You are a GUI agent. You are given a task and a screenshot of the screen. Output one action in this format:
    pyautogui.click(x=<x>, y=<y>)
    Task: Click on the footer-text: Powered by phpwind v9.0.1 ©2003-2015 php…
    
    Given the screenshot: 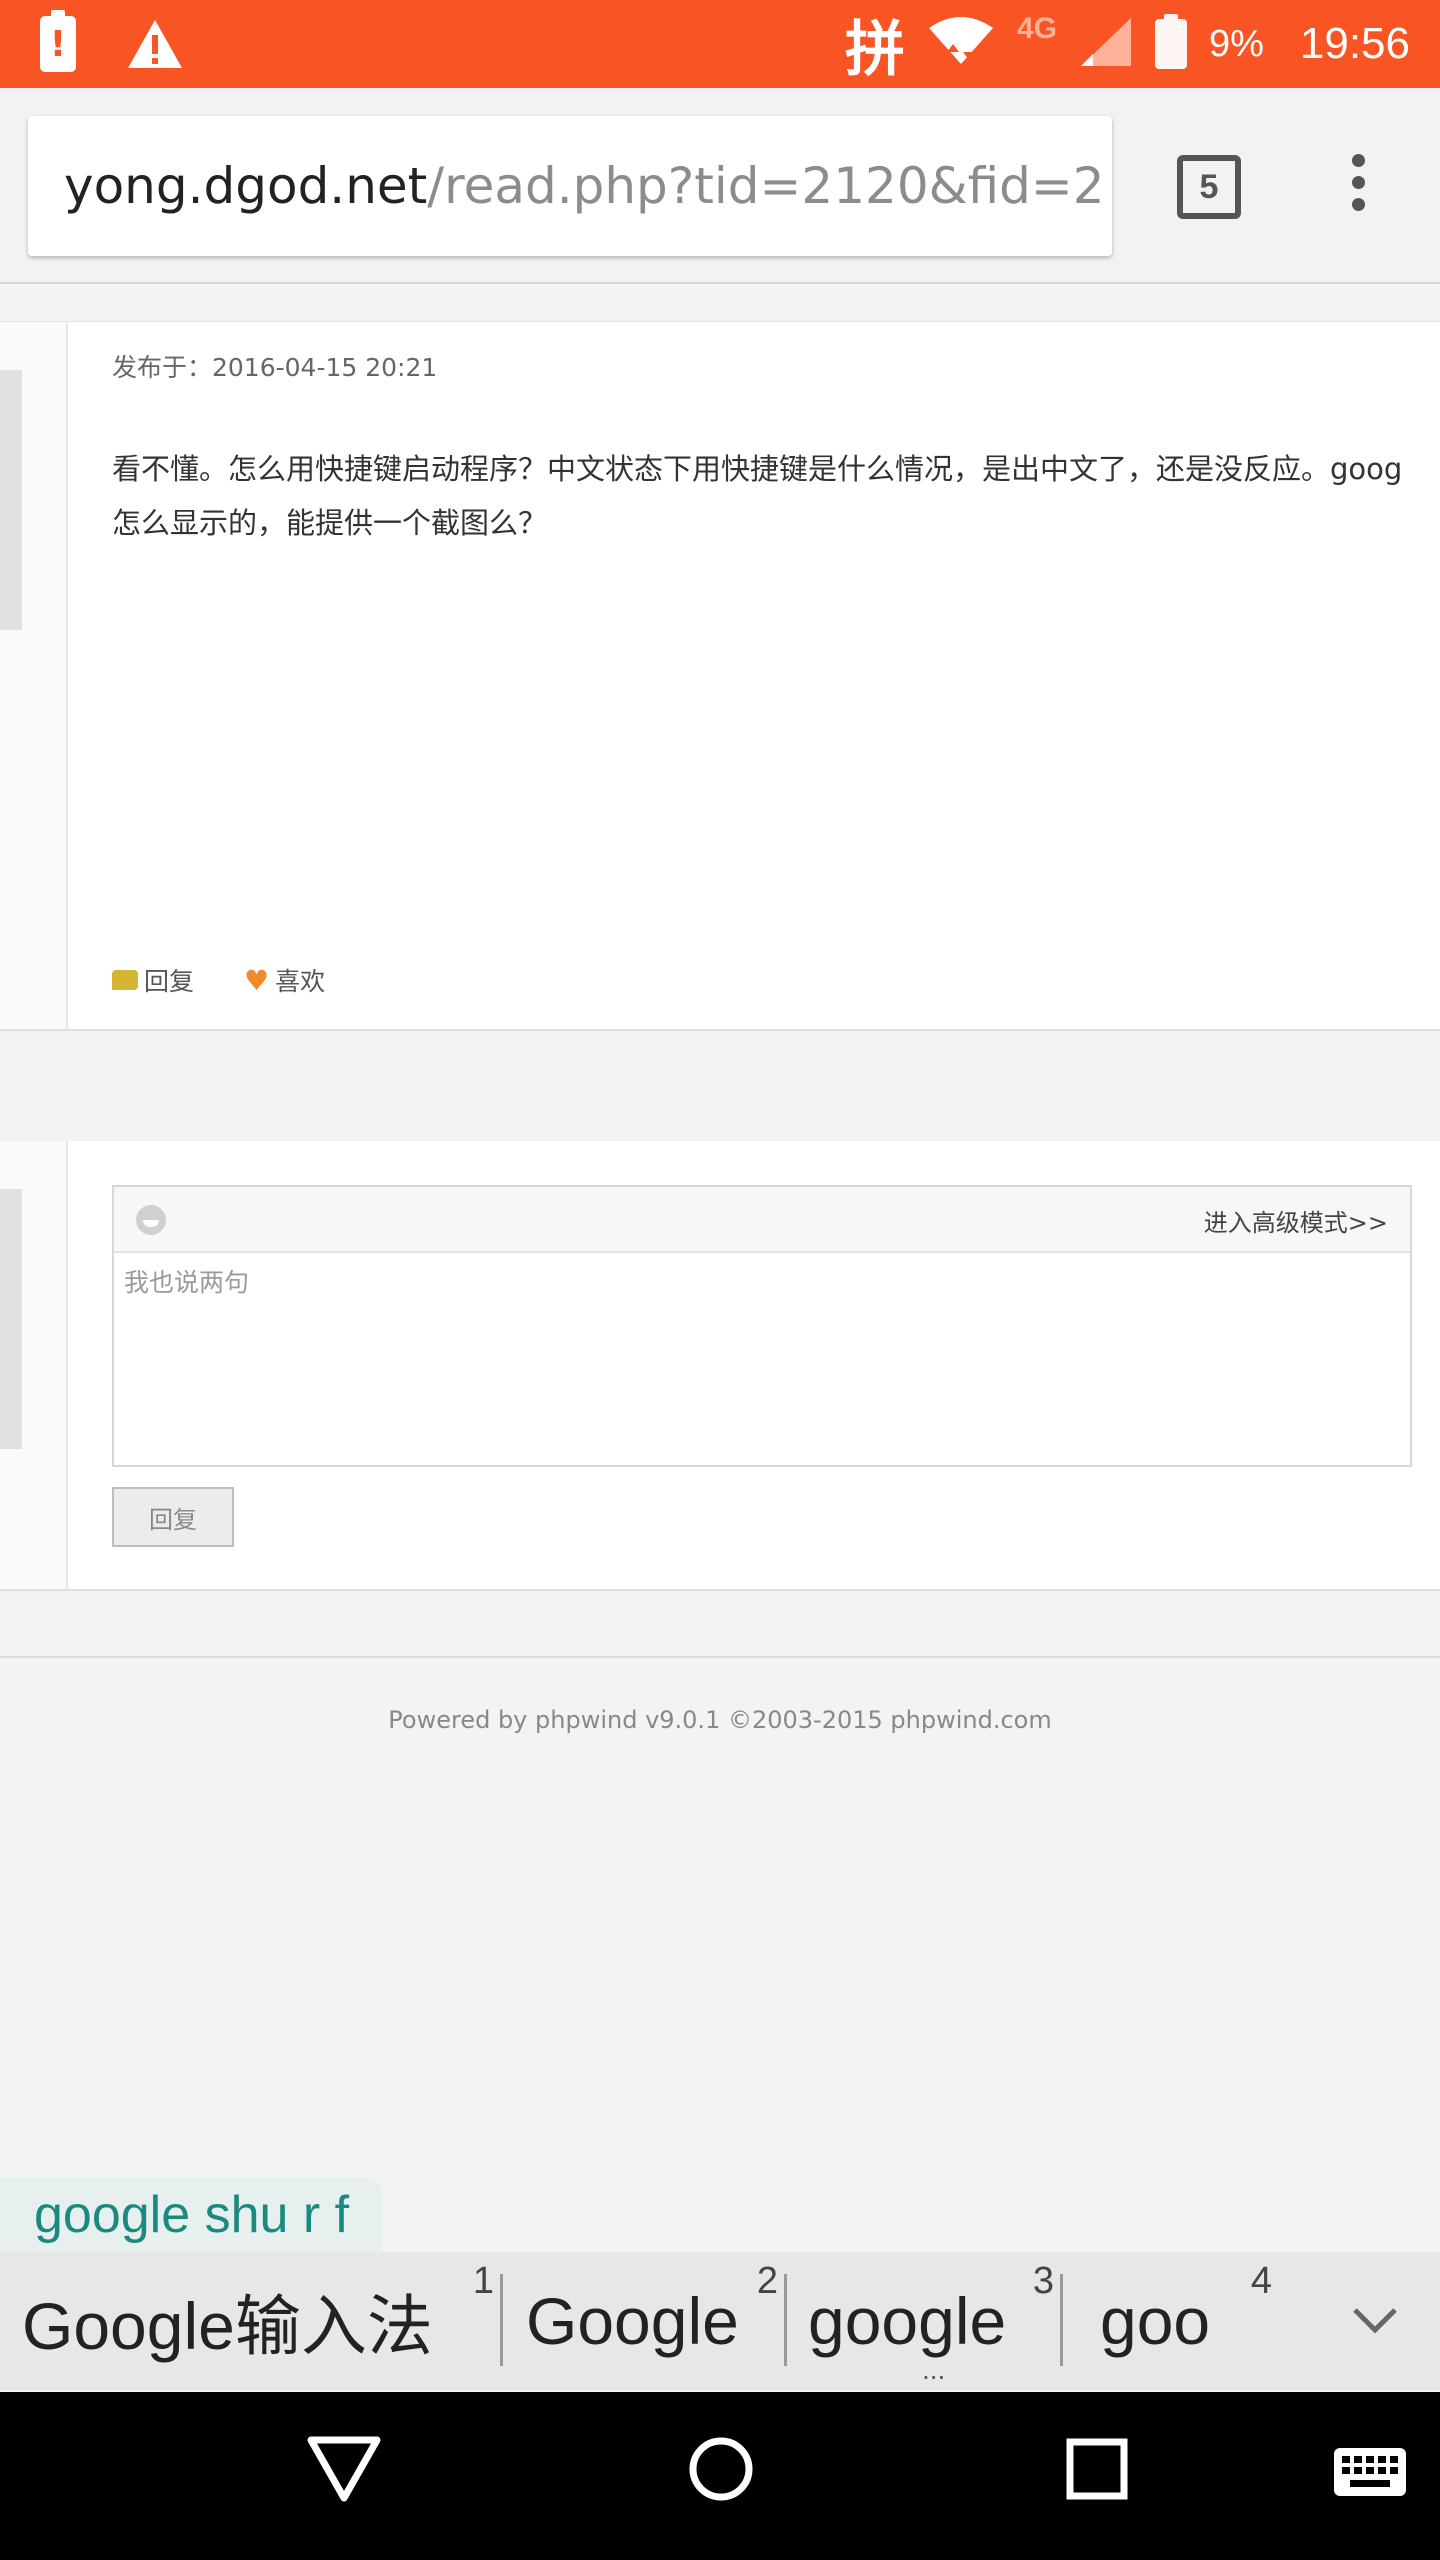 What is the action you would take?
    pyautogui.click(x=720, y=1720)
    